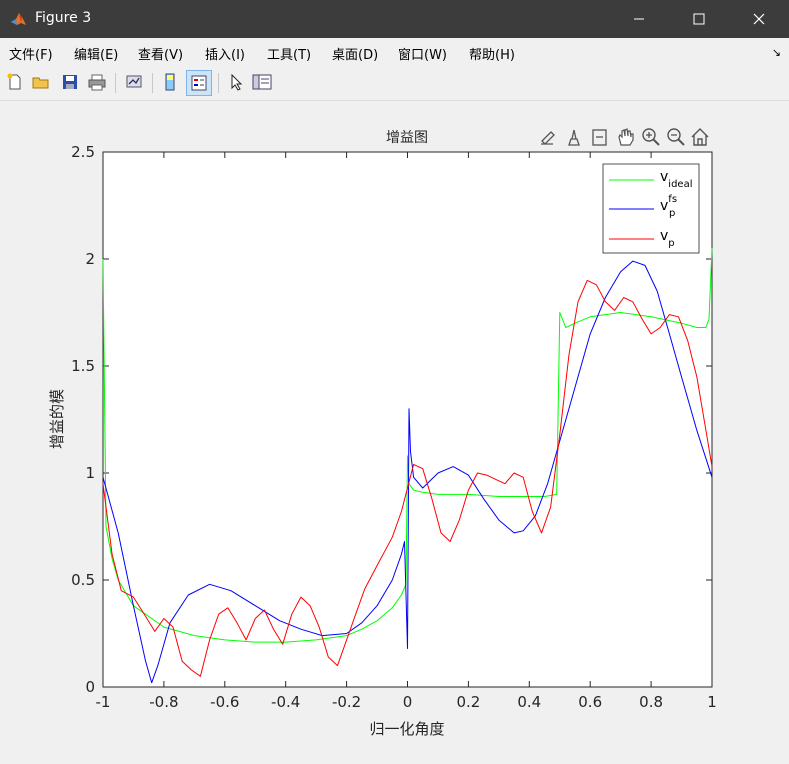 The height and width of the screenshot is (764, 789). I want to click on new-file-button, so click(15, 82).